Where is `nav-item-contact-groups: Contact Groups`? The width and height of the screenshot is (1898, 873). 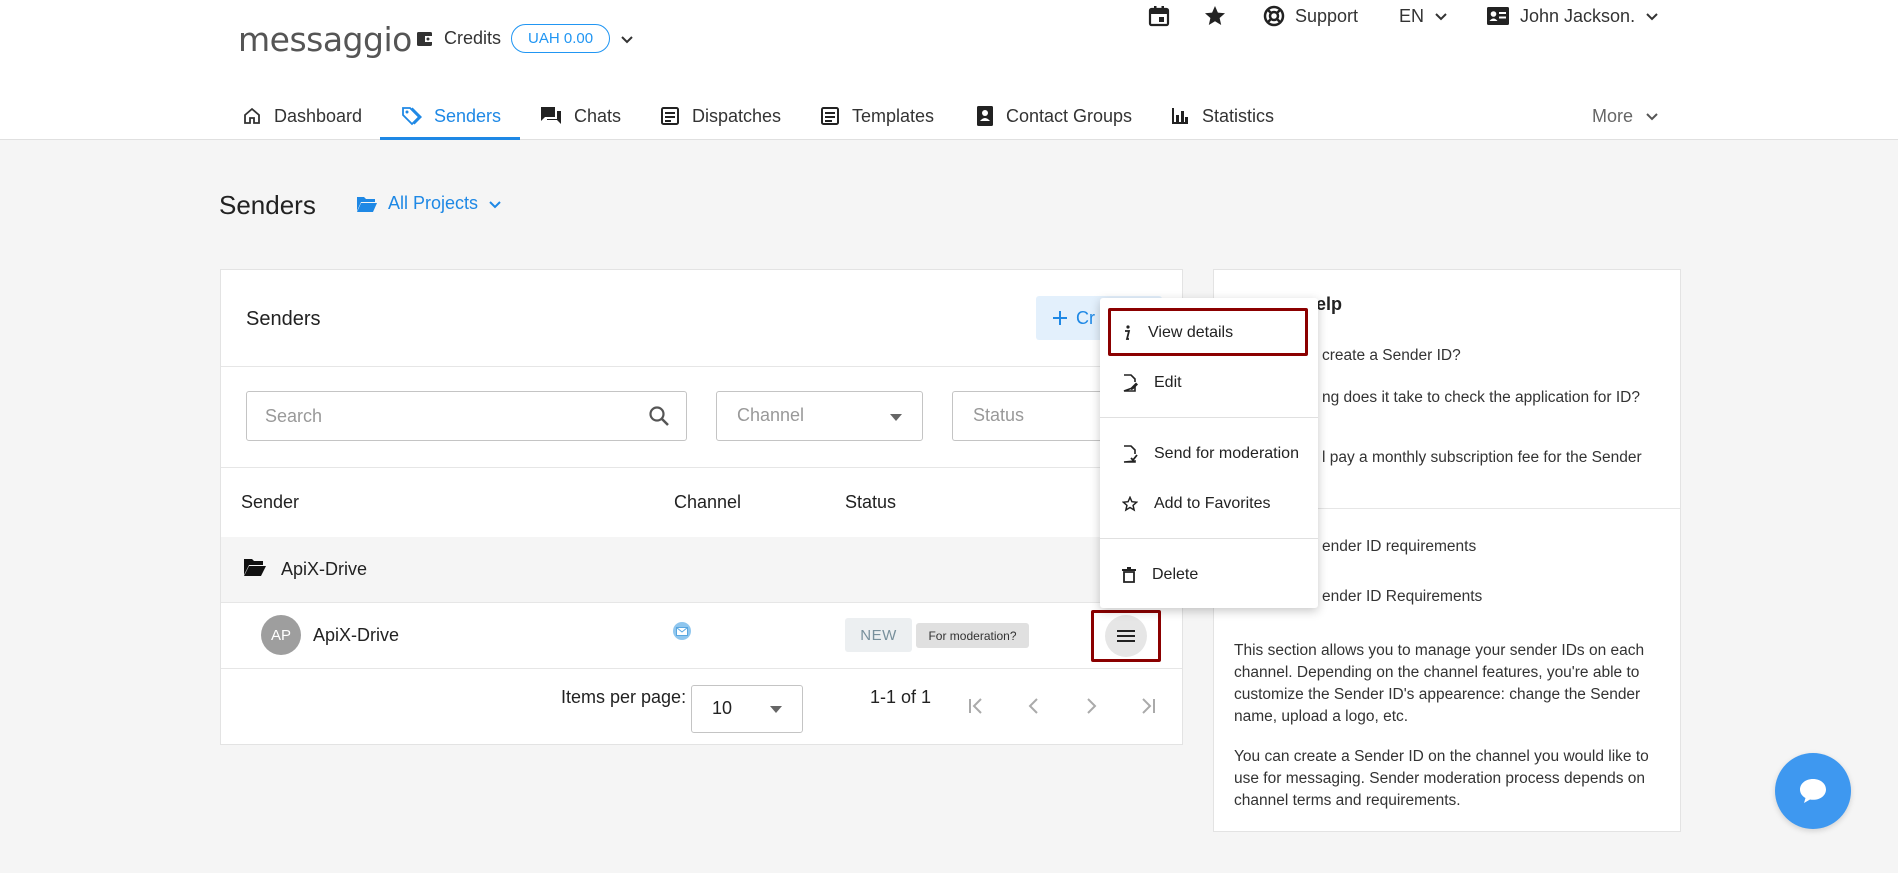
nav-item-contact-groups: Contact Groups is located at coordinates (1054, 116).